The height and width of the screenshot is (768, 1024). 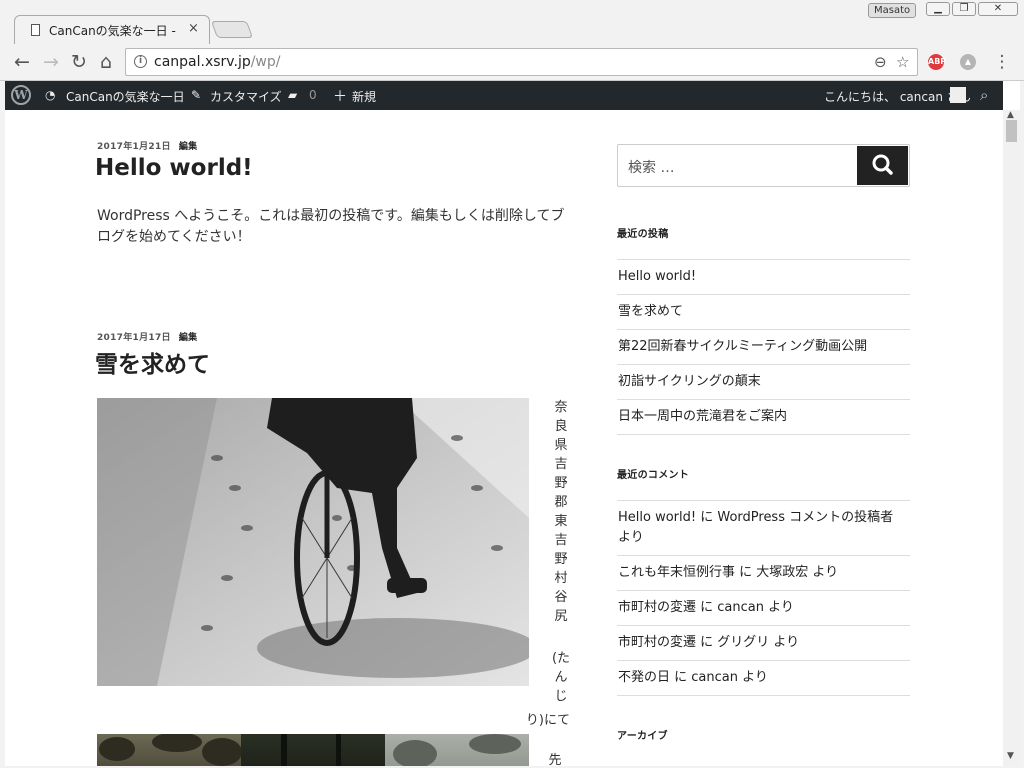 I want to click on caption-char: 谷, so click(x=561, y=597).